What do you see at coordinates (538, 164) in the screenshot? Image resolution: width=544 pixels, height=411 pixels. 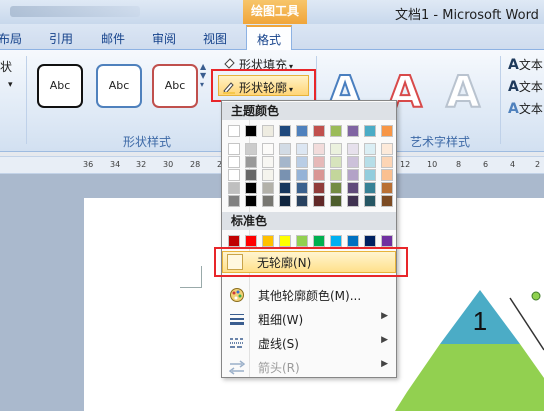 I see `ruler-tick: 2` at bounding box center [538, 164].